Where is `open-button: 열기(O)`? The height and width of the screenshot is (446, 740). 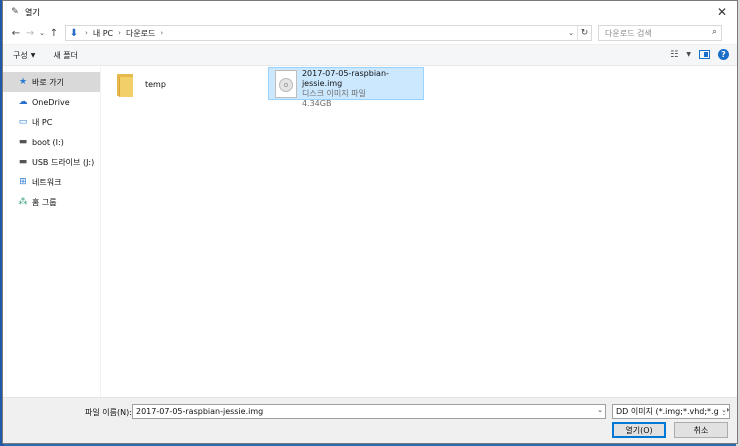
open-button: 열기(O) is located at coordinates (639, 430).